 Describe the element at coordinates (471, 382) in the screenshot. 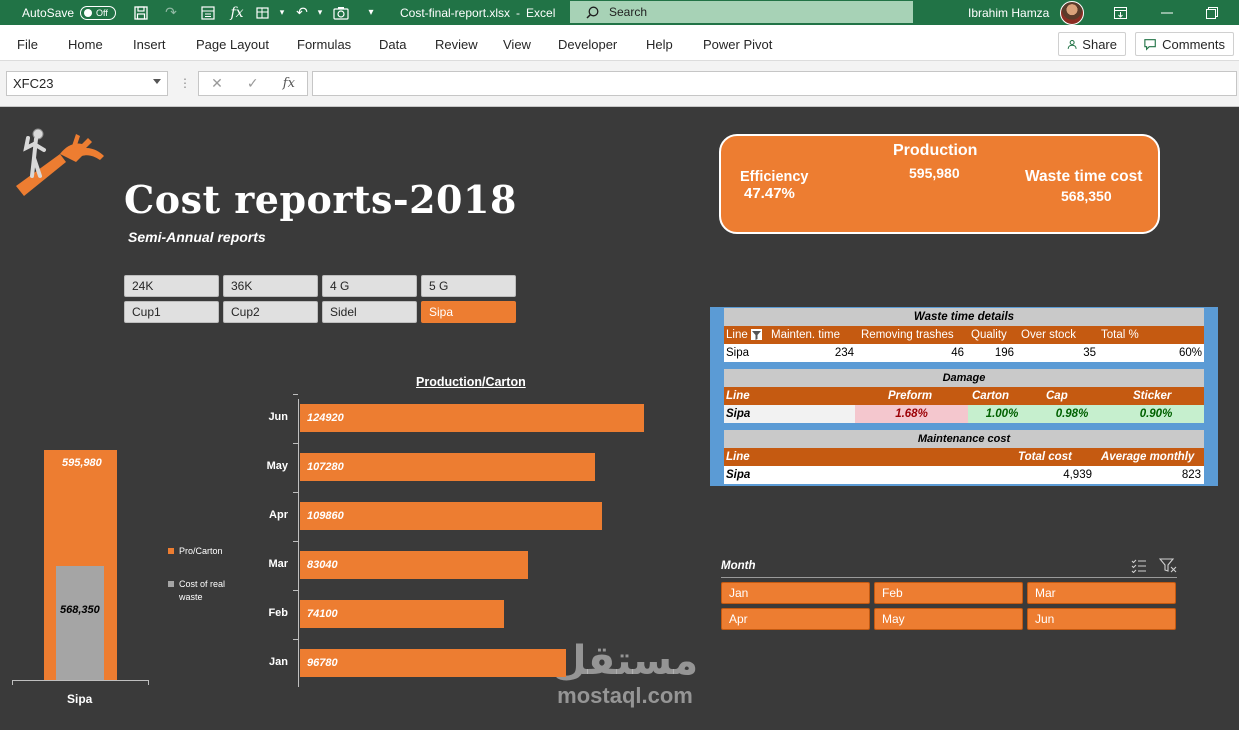

I see `chart-title: Production/Carton` at that location.